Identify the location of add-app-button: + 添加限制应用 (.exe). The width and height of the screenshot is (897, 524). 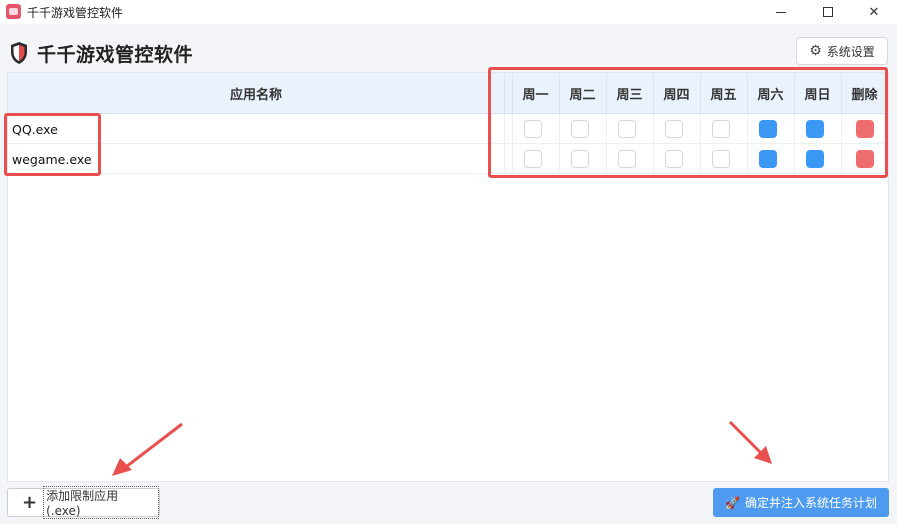
(83, 502).